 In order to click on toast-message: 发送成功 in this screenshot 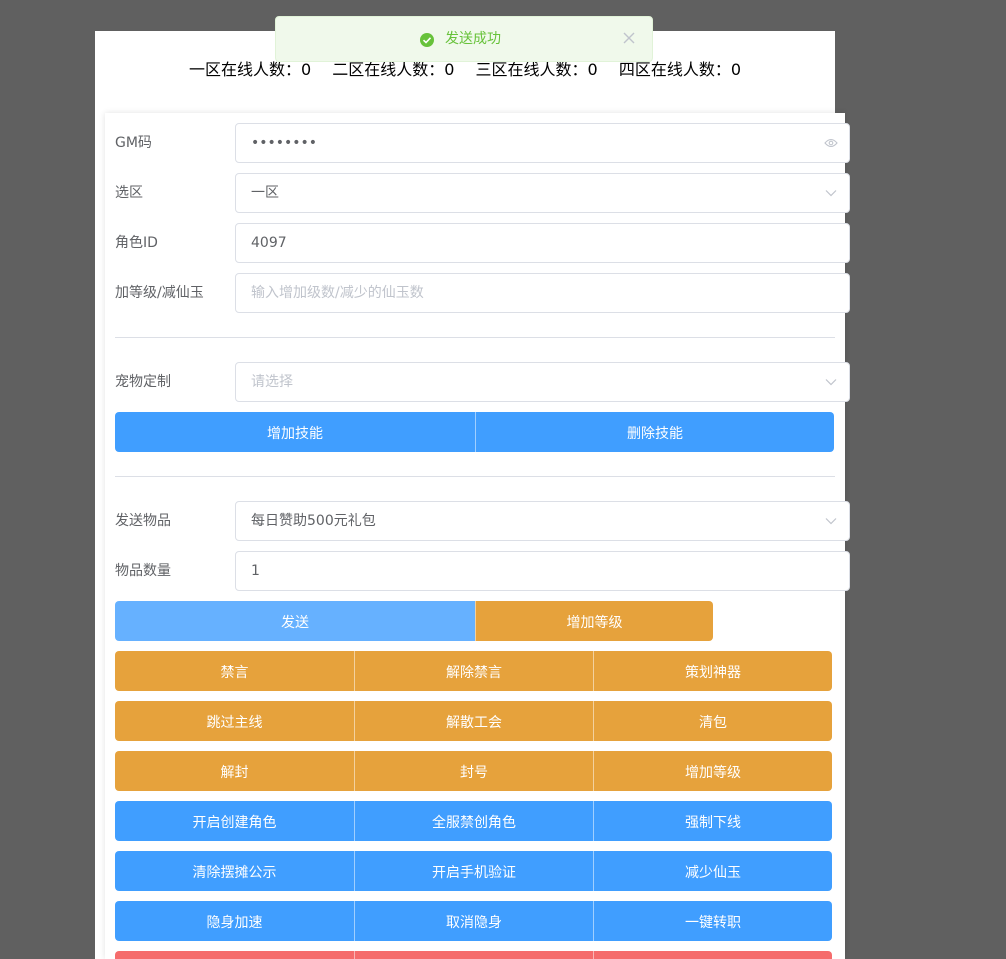, I will do `click(473, 39)`.